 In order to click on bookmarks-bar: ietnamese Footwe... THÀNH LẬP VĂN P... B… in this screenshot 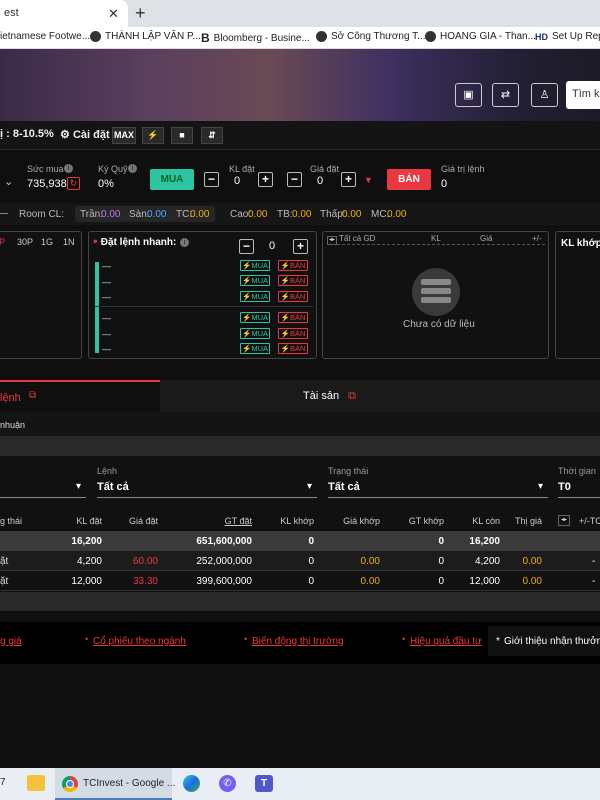, I will do `click(300, 38)`.